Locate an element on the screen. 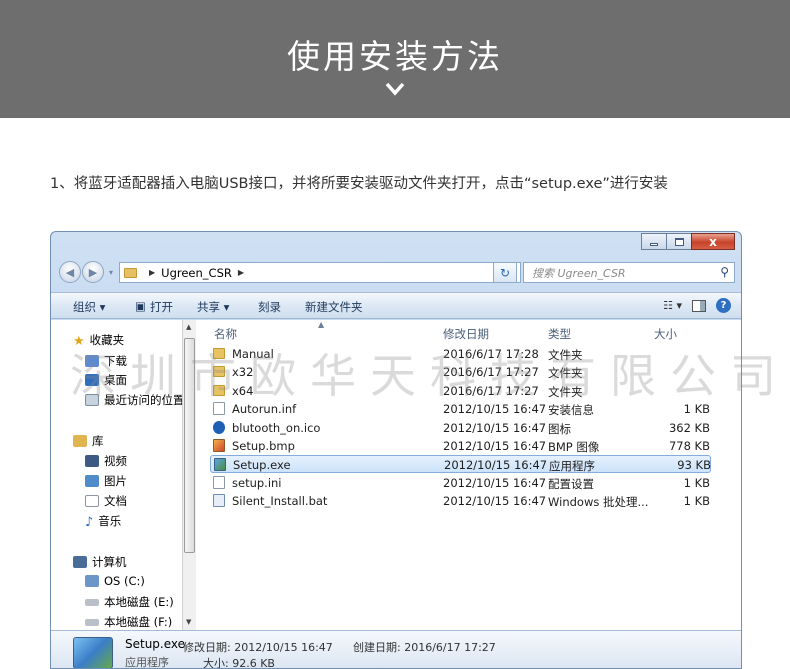 This screenshot has height=669, width=790. documents-icon is located at coordinates (92, 501).